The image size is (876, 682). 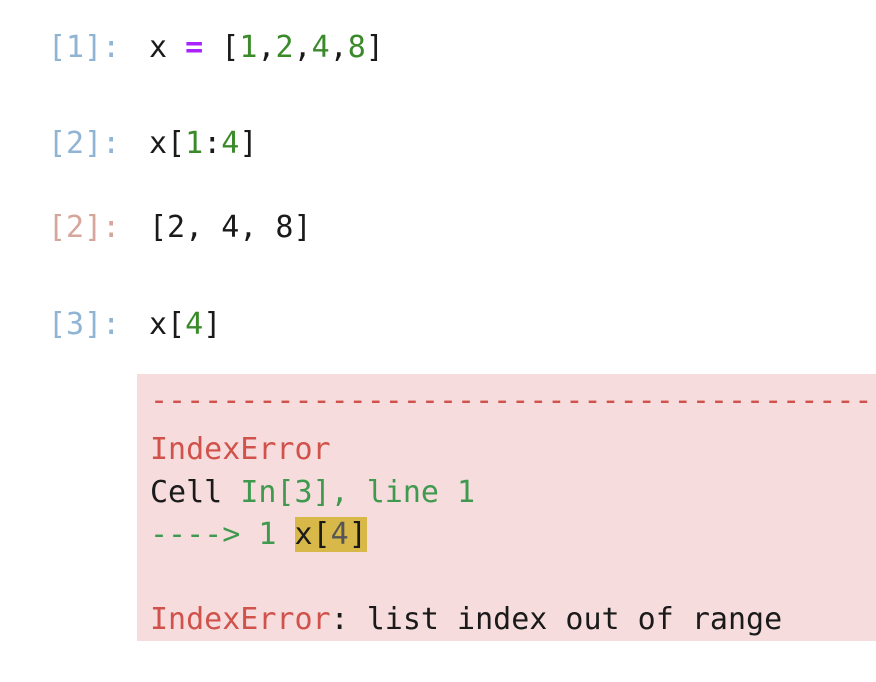 I want to click on code-token: :, so click(x=212, y=143).